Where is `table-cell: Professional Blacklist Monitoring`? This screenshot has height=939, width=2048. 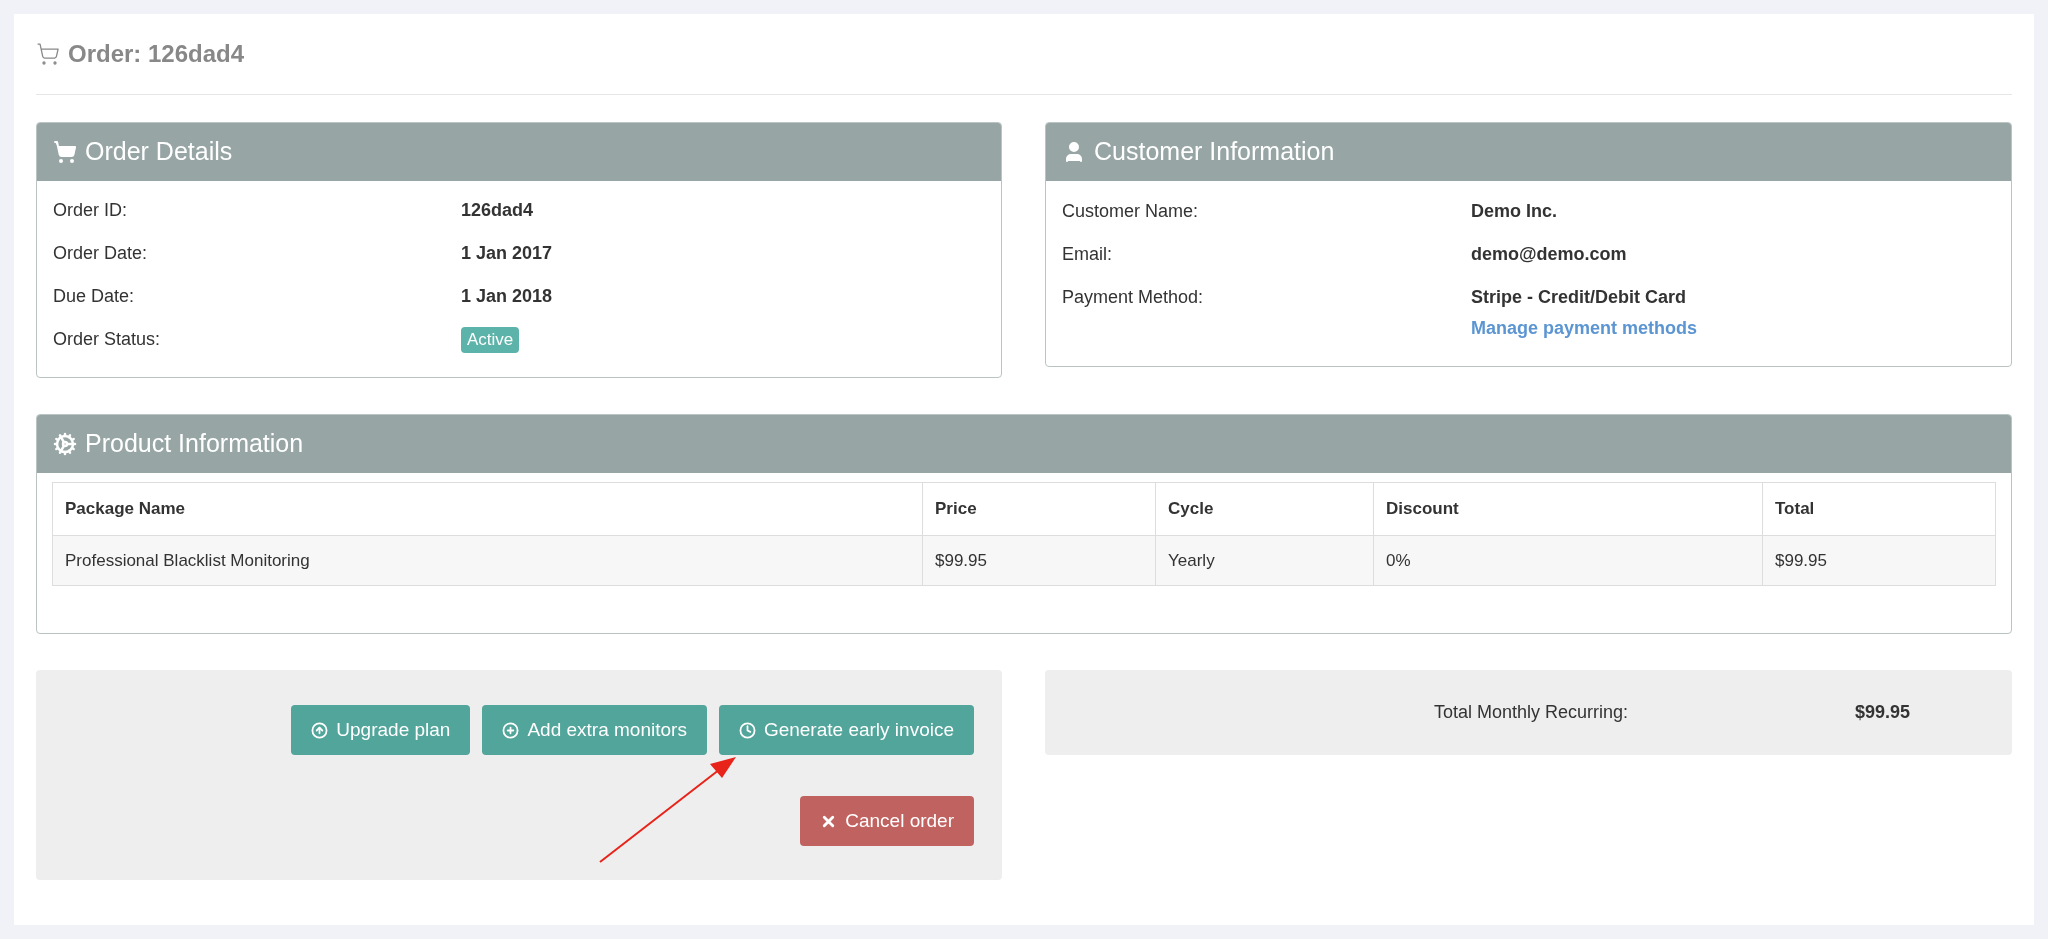
table-cell: Professional Blacklist Monitoring is located at coordinates (487, 560).